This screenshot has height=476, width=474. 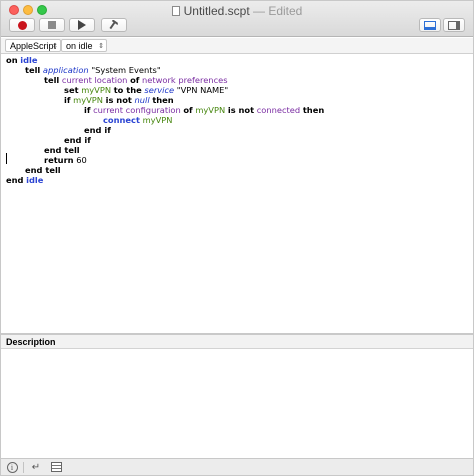 I want to click on record-button, so click(x=22, y=25).